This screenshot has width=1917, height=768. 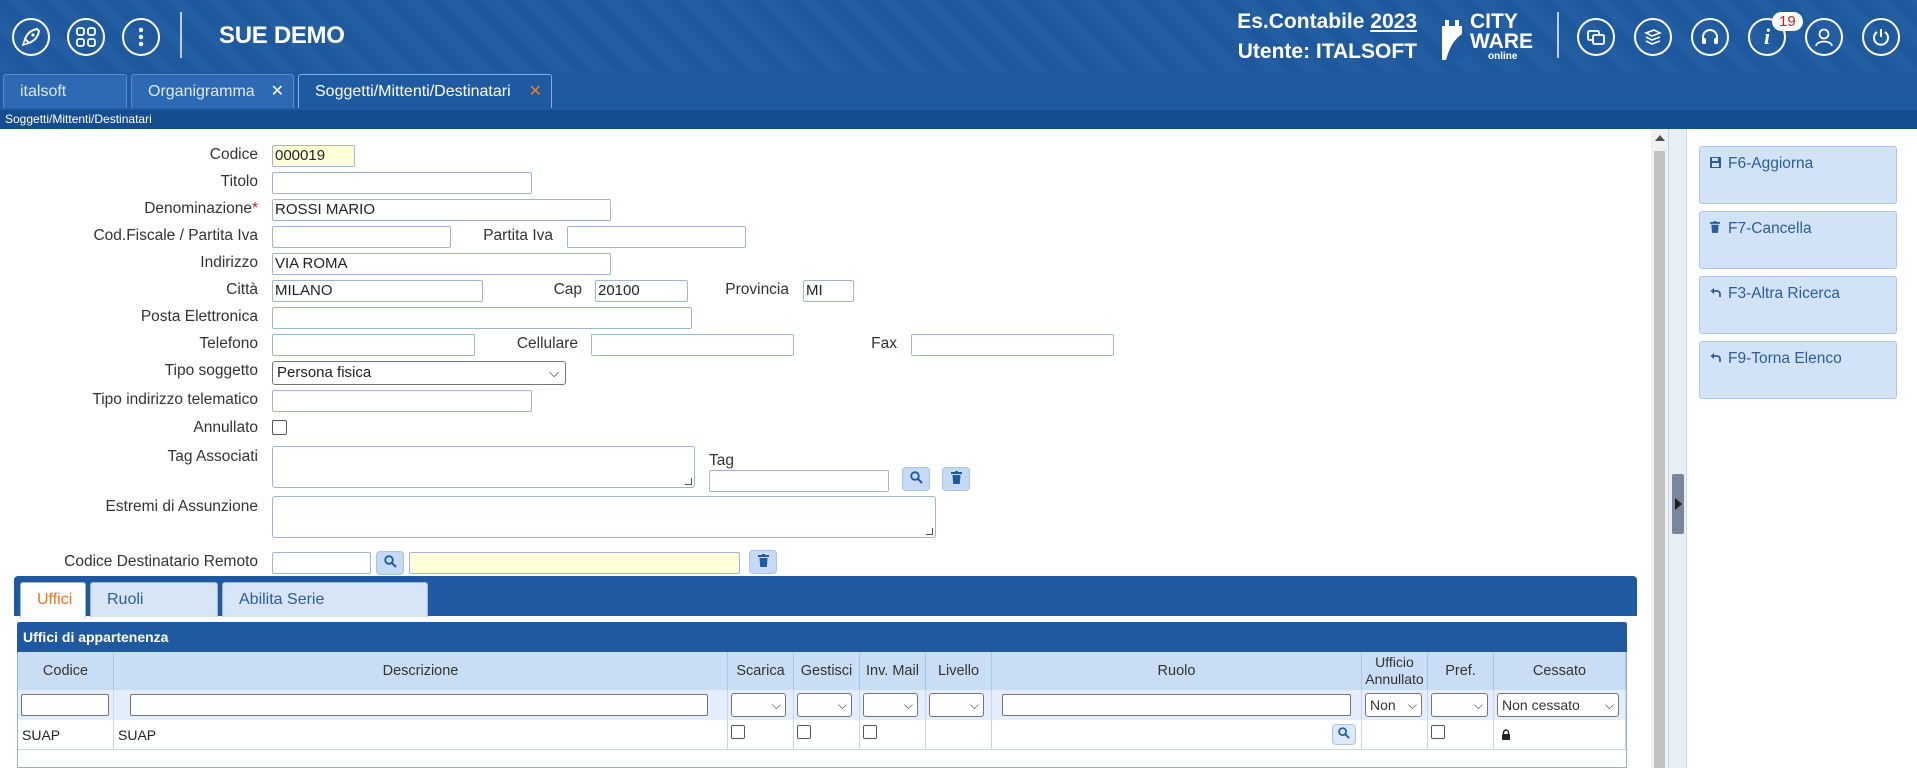 What do you see at coordinates (641, 291) in the screenshot?
I see `cap-field: 20100` at bounding box center [641, 291].